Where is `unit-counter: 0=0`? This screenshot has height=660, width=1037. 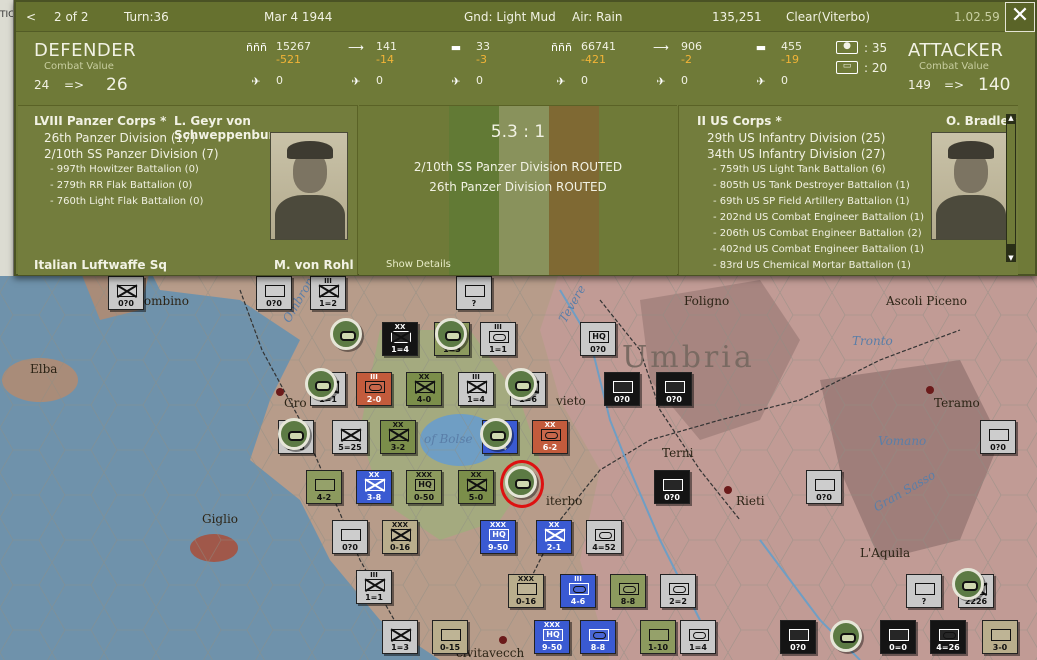 unit-counter: 0=0 is located at coordinates (898, 637).